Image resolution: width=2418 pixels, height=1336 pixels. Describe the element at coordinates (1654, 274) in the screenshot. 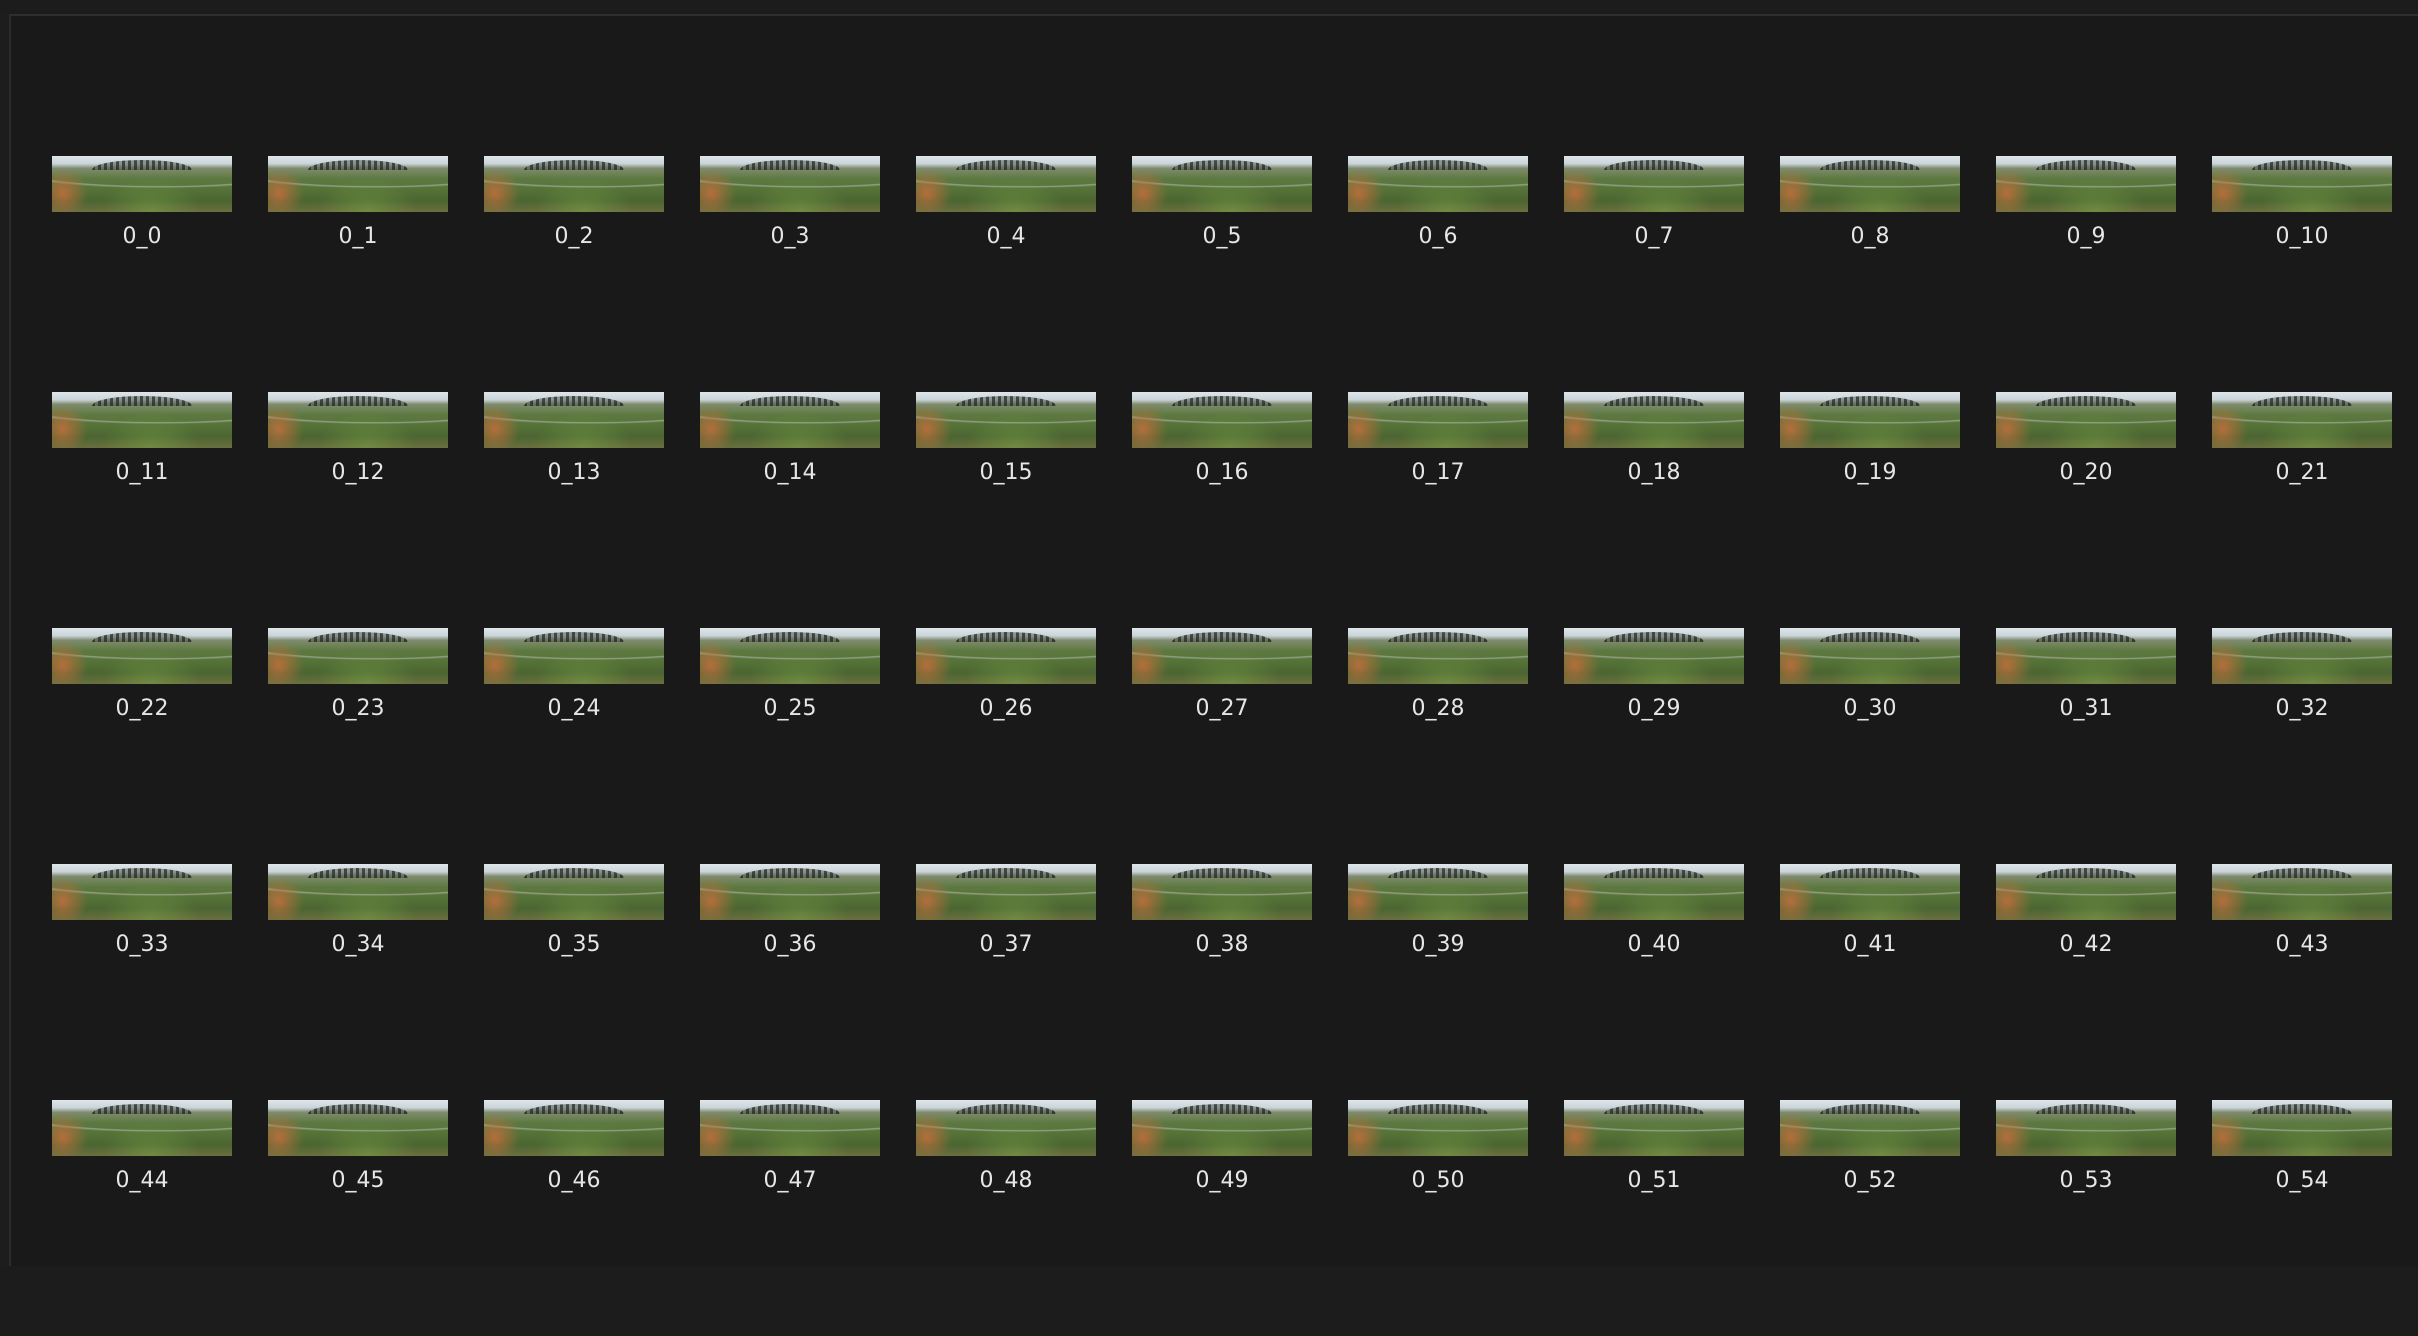

I see `file-item-0_7: 0_7` at that location.